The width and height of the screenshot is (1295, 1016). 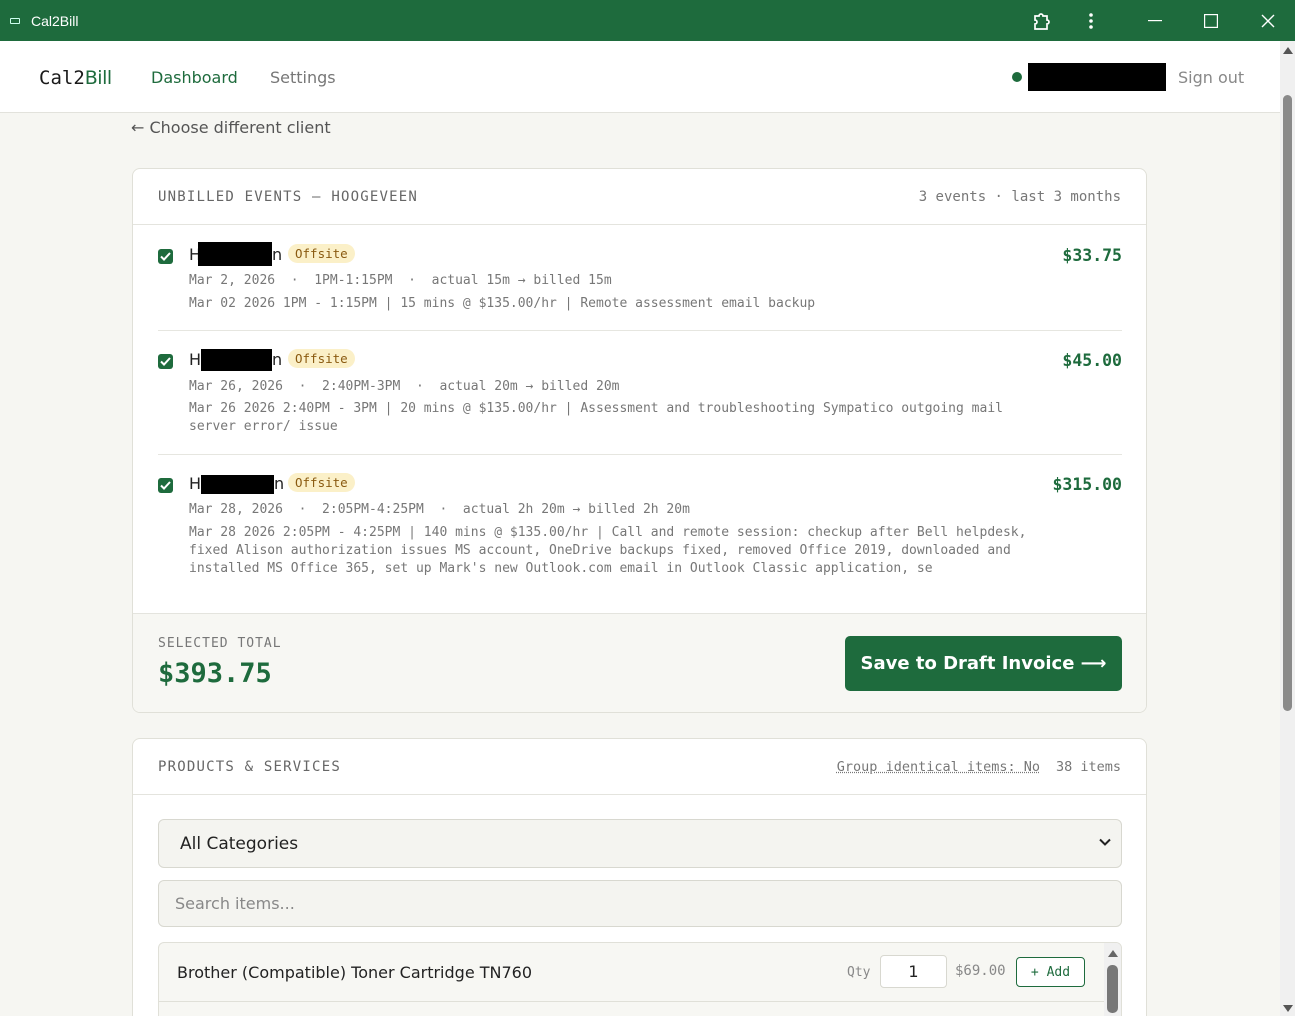 I want to click on extension-button, so click(x=1042, y=20).